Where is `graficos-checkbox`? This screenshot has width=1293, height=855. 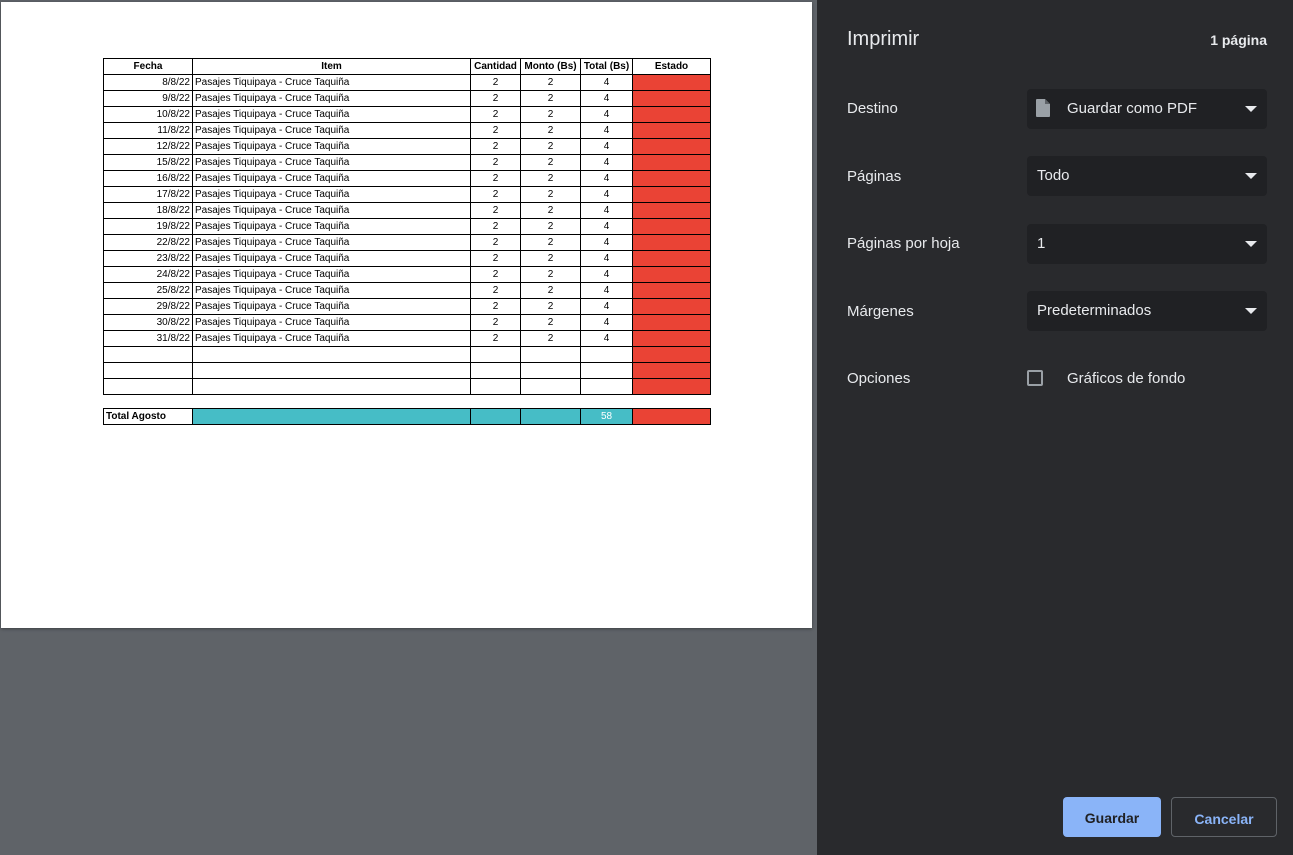
graficos-checkbox is located at coordinates (1035, 378).